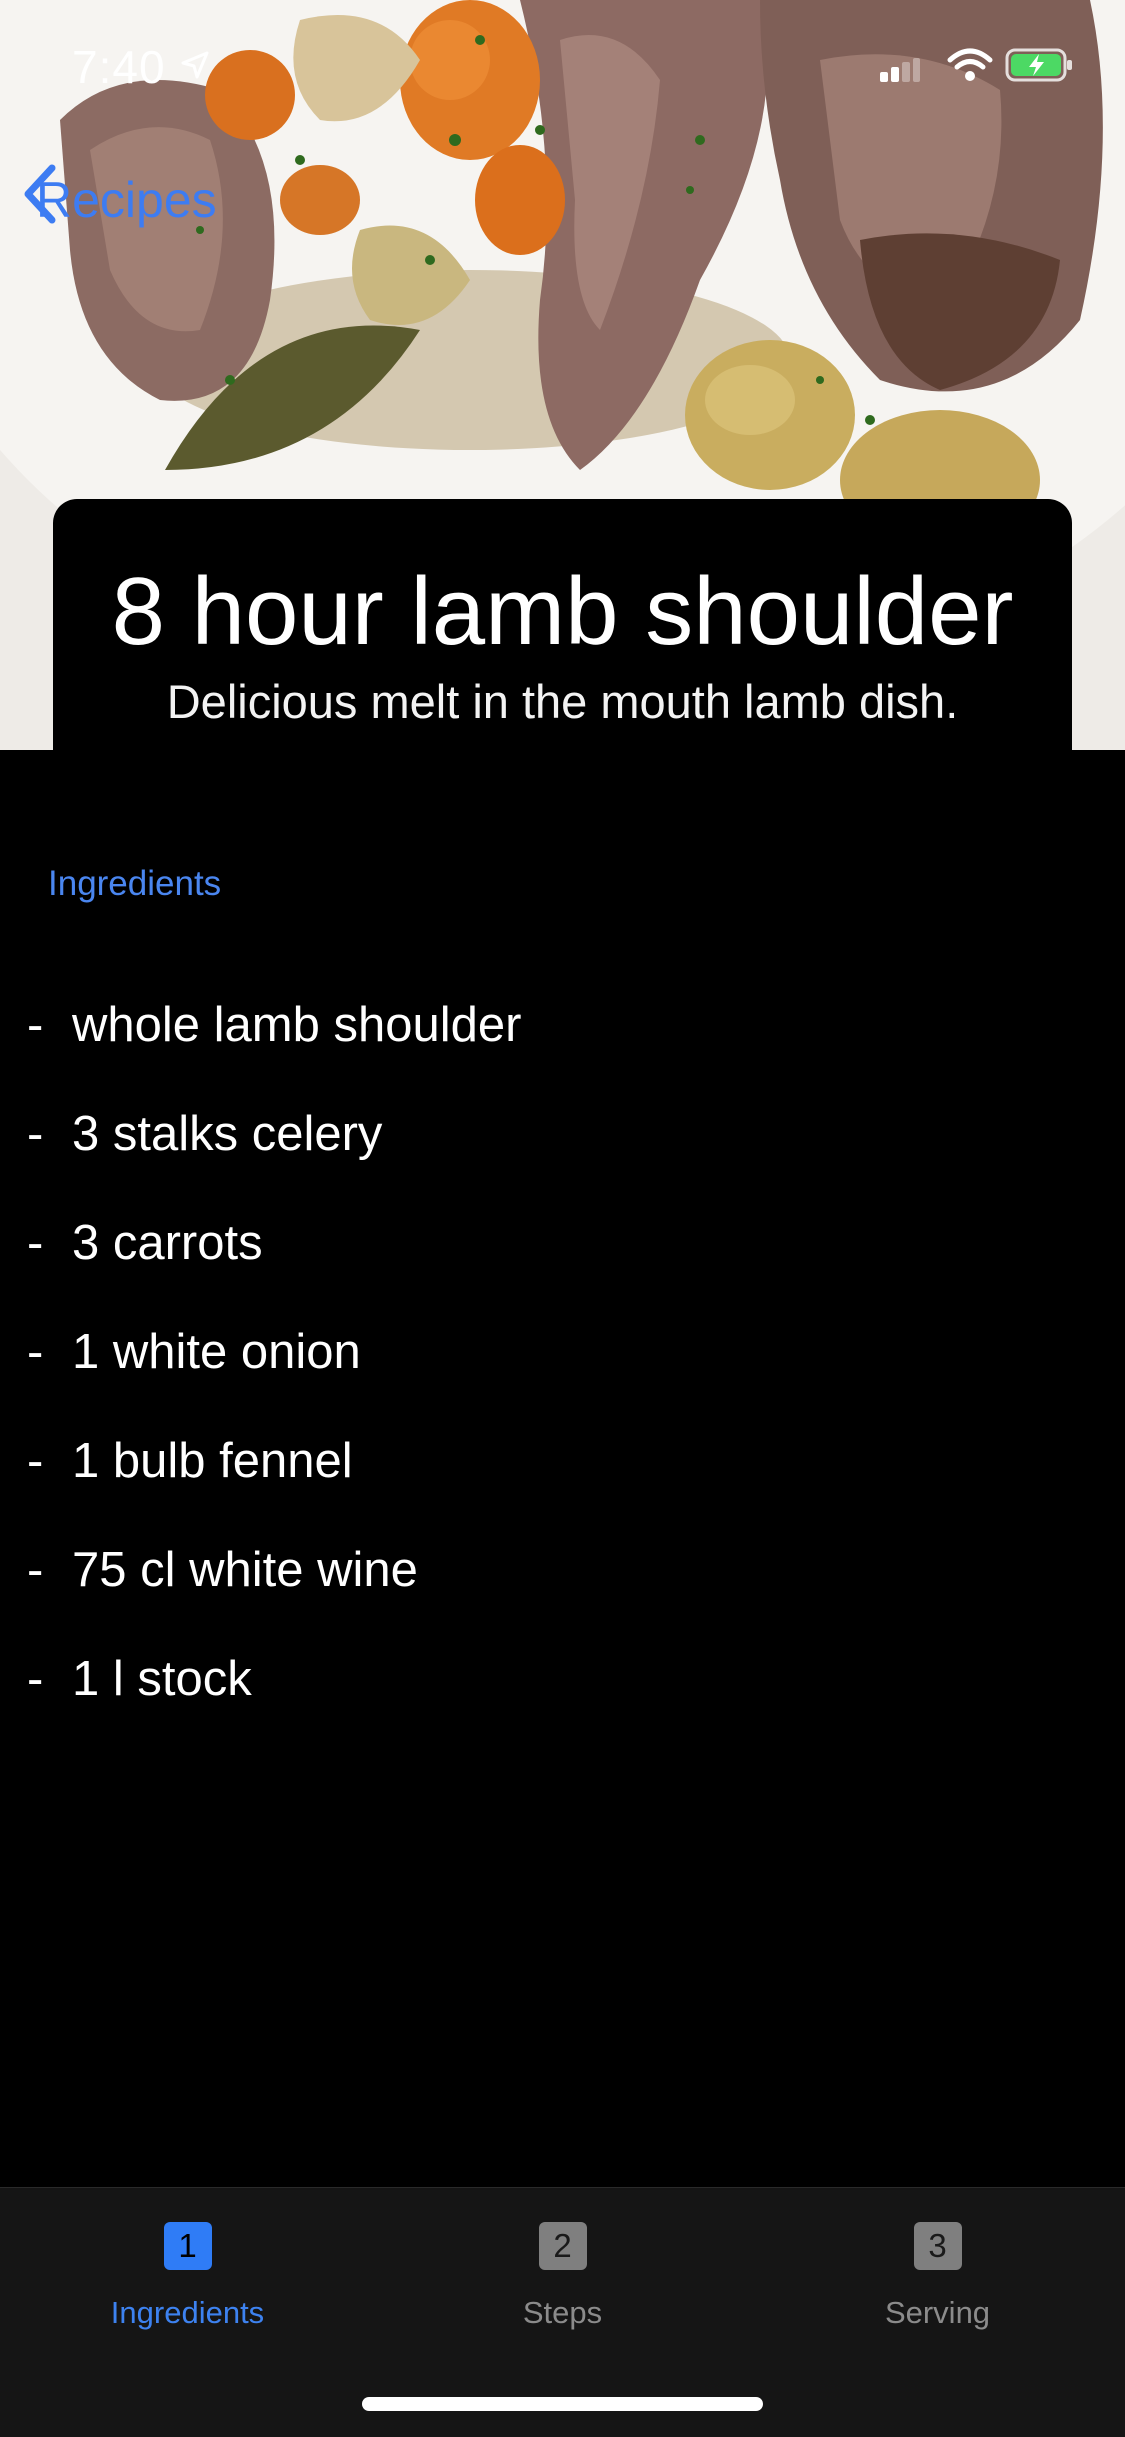 This screenshot has width=1125, height=2437. Describe the element at coordinates (562, 1024) in the screenshot. I see `list-item: - whole lamb shoulder` at that location.